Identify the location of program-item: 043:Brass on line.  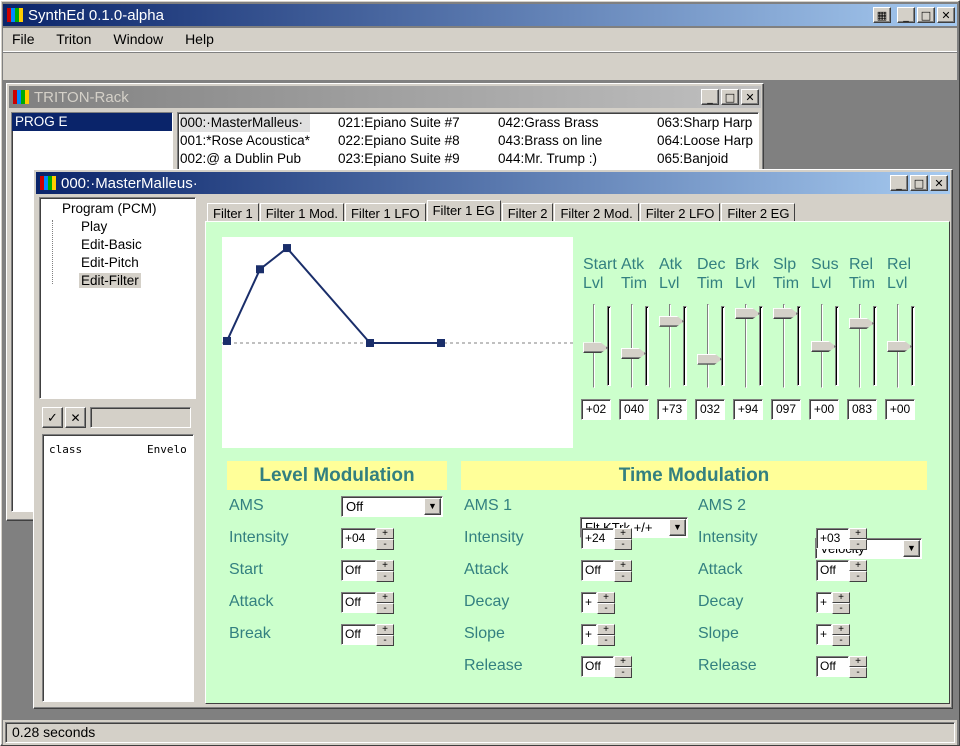
(550, 141).